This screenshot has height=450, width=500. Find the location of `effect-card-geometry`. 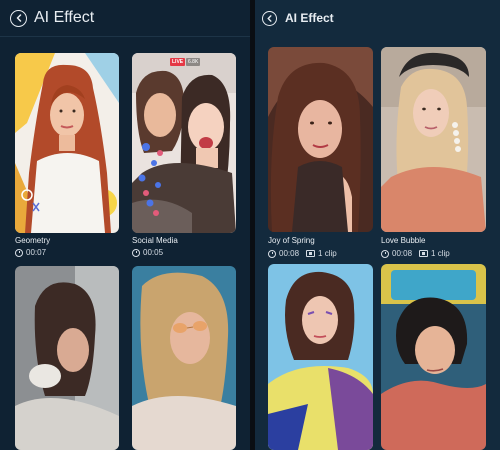

effect-card-geometry is located at coordinates (67, 143).